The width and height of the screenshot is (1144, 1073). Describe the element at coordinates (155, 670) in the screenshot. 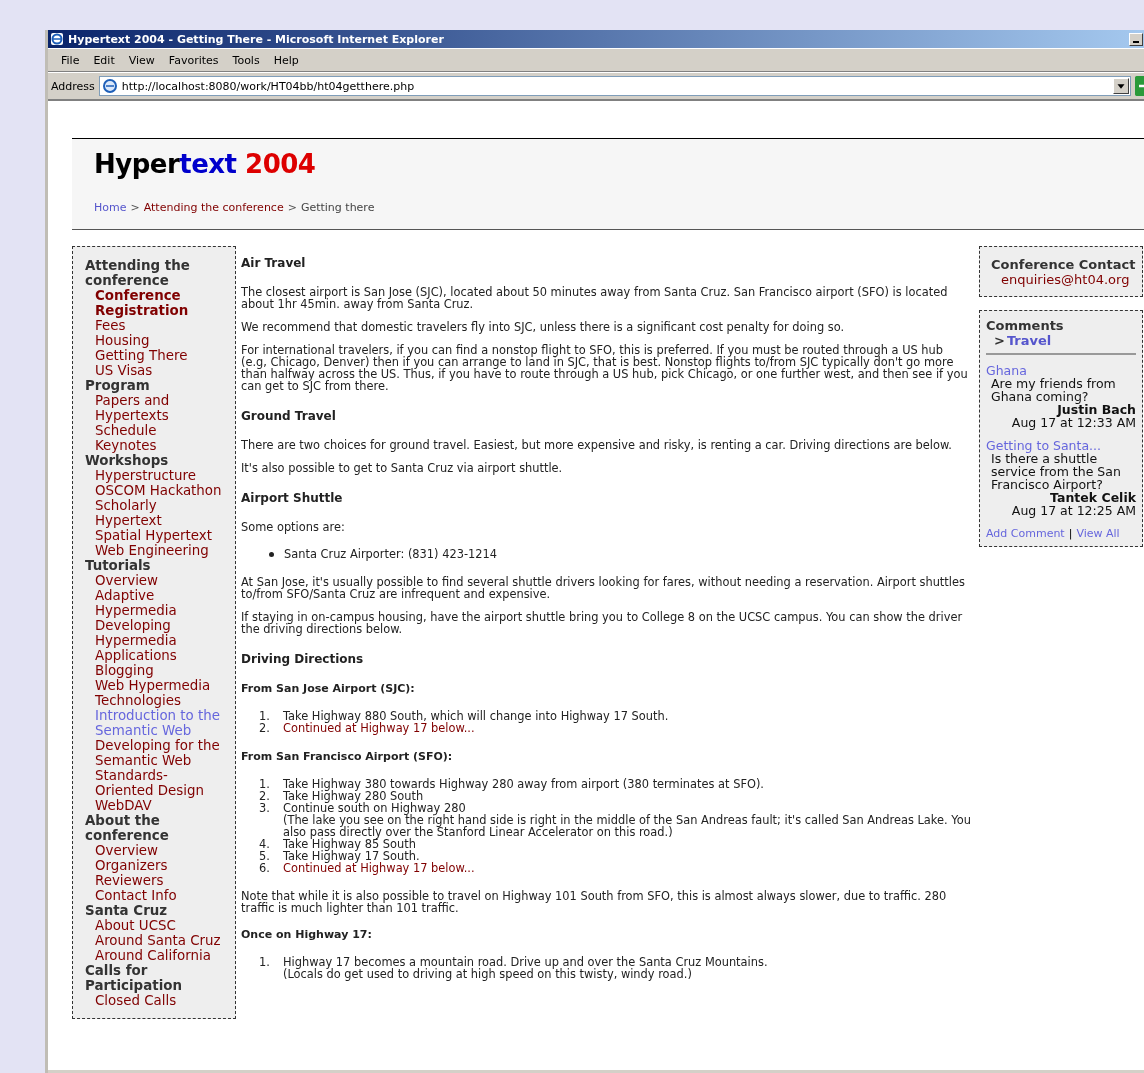

I see `nav-link: Blogging` at that location.